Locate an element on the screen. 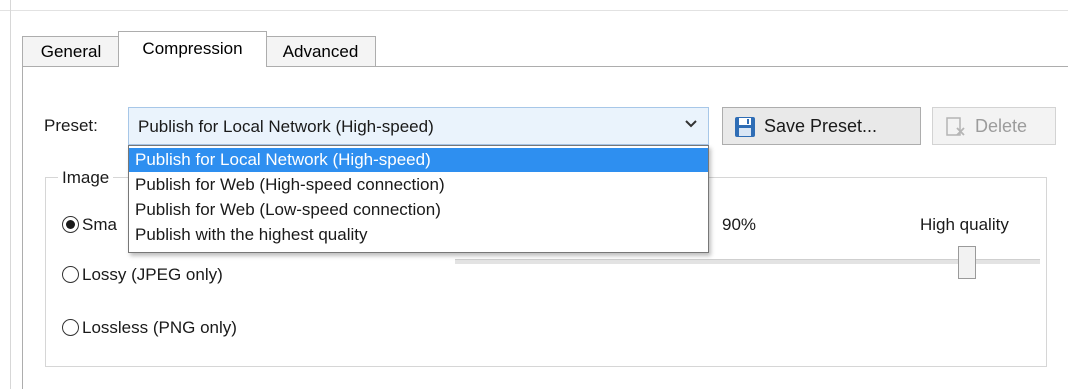 The image size is (1068, 389). delete-document-icon is located at coordinates (955, 129).